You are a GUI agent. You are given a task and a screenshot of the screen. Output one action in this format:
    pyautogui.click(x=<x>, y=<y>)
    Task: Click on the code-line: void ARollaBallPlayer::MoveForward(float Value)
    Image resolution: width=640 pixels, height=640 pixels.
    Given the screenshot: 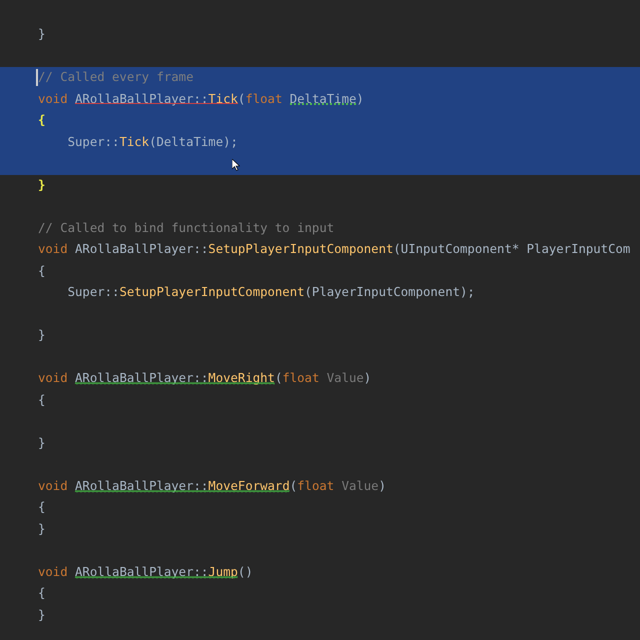 What is the action you would take?
    pyautogui.click(x=212, y=486)
    